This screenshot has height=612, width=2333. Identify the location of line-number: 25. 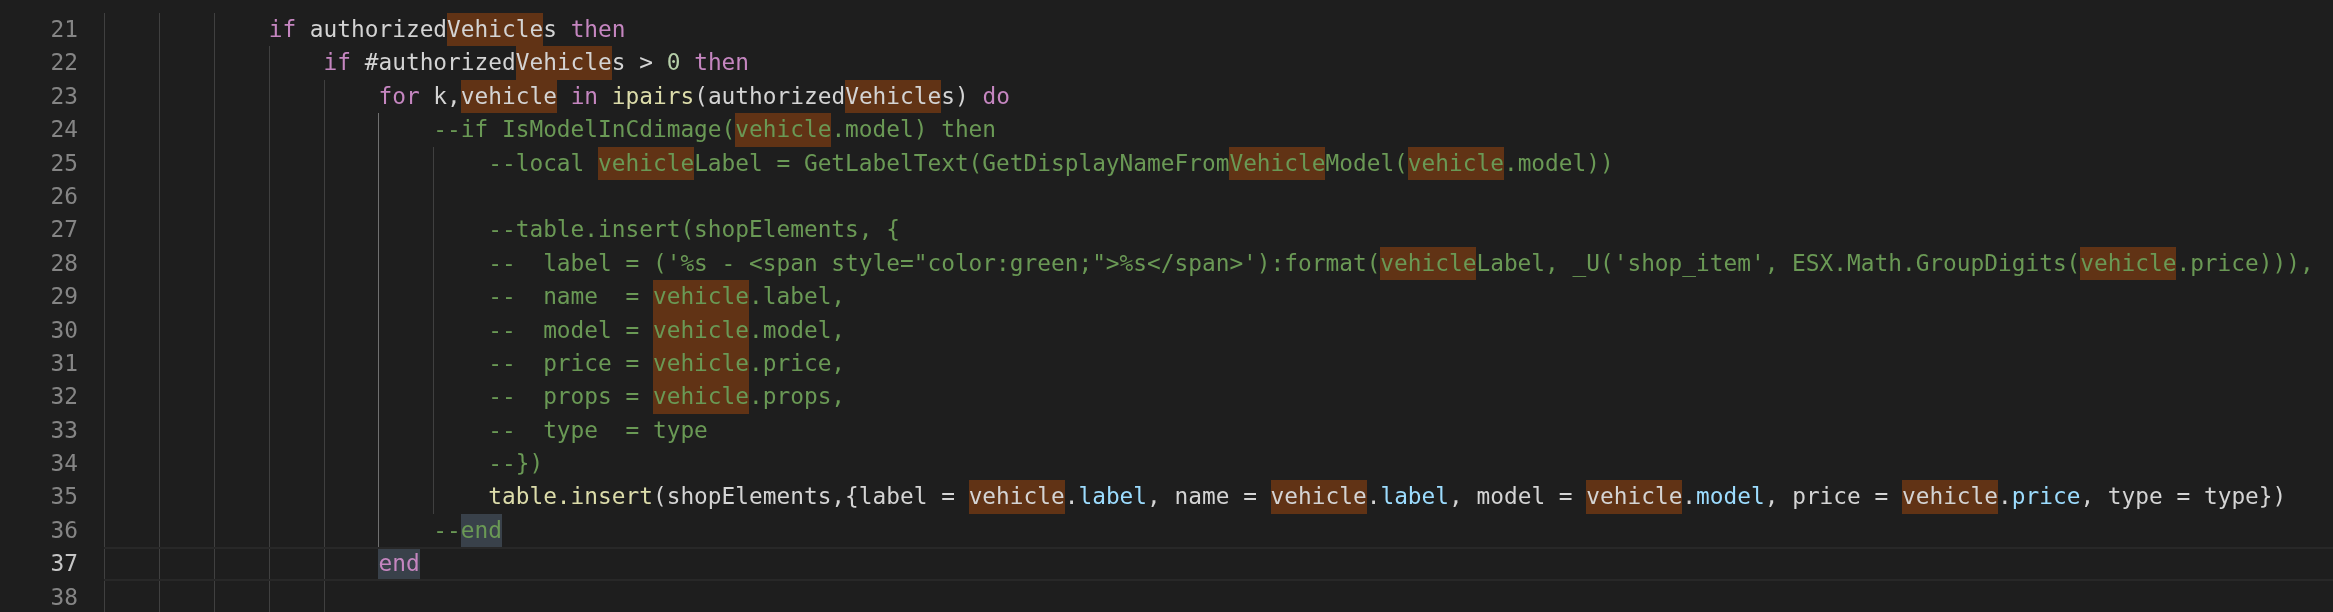
(63, 163).